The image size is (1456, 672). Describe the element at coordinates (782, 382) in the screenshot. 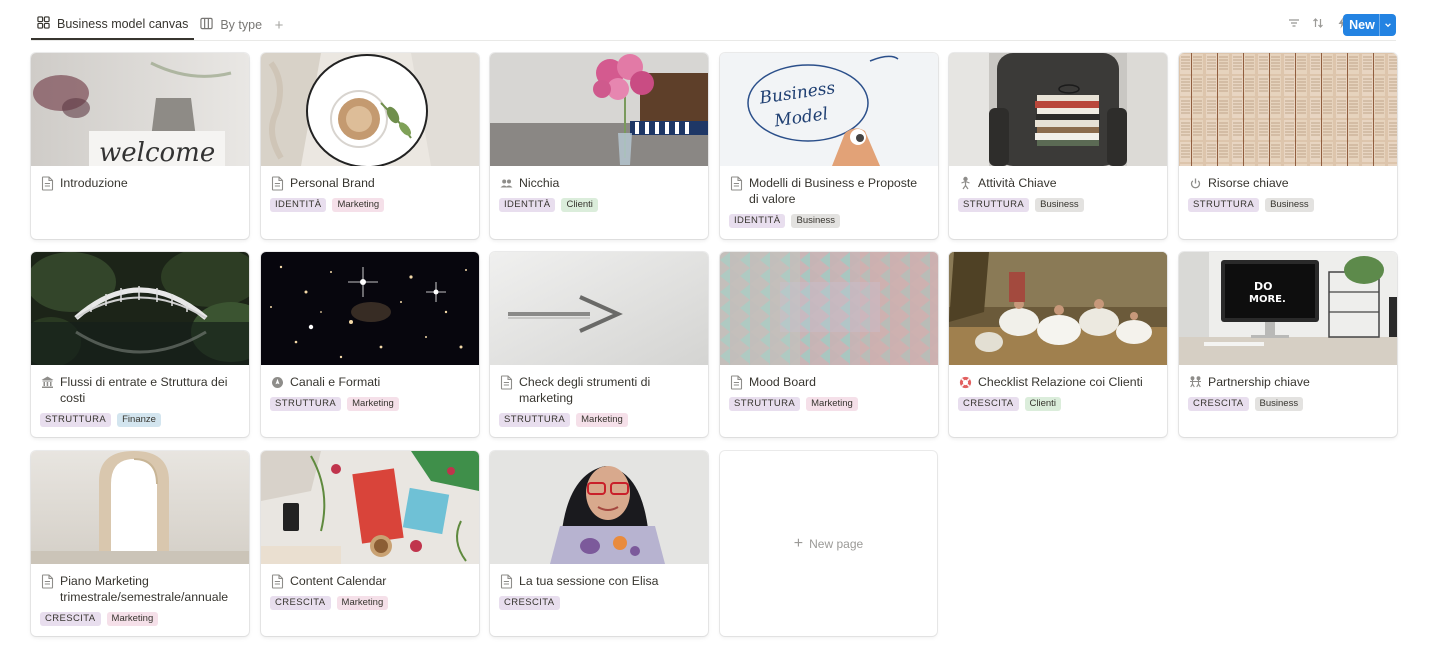

I see `card-title: Mood Board` at that location.